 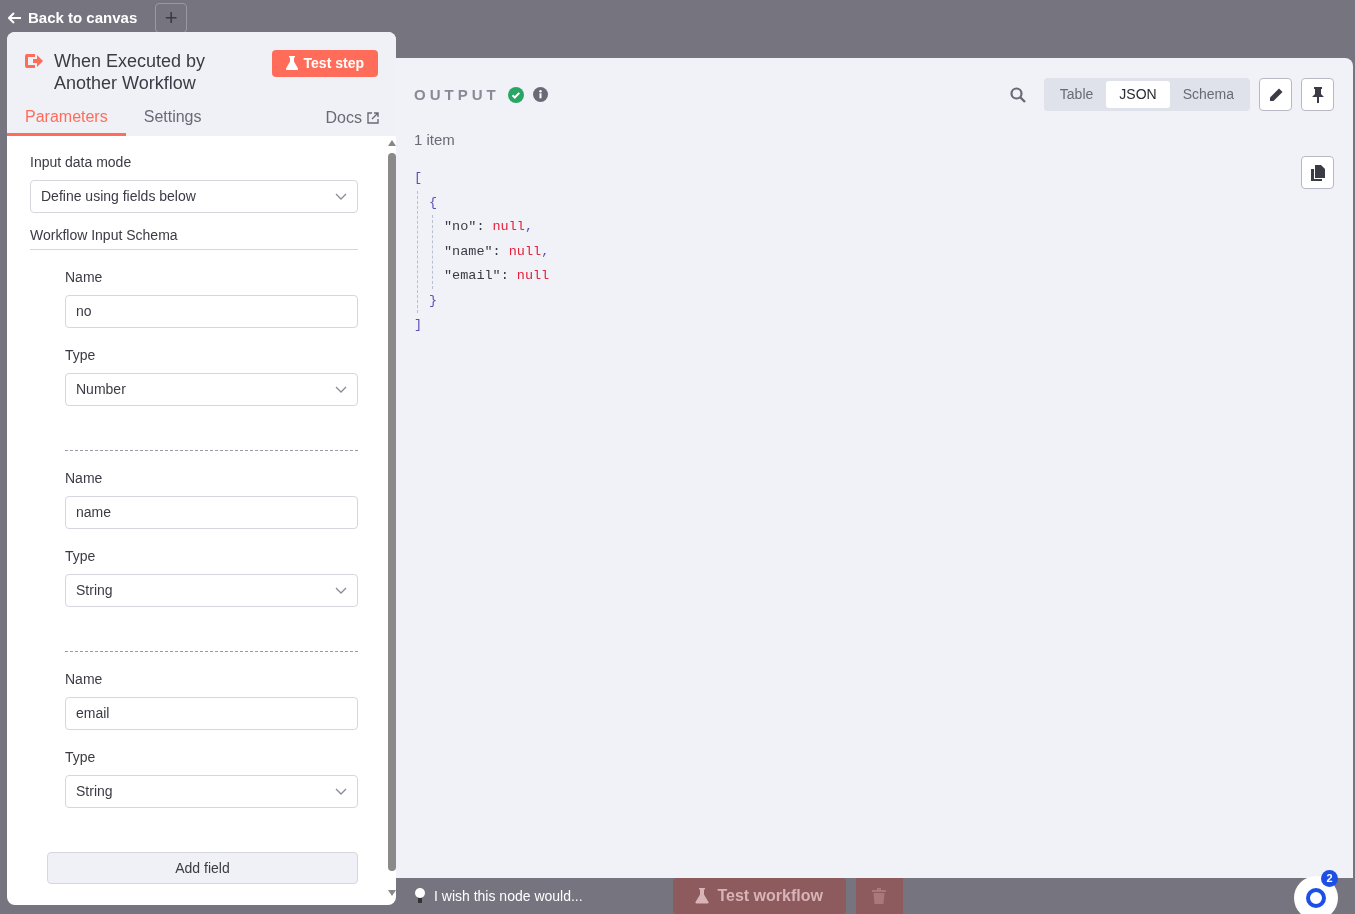 What do you see at coordinates (194, 231) in the screenshot?
I see `section-heading: Workflow Input Schema` at bounding box center [194, 231].